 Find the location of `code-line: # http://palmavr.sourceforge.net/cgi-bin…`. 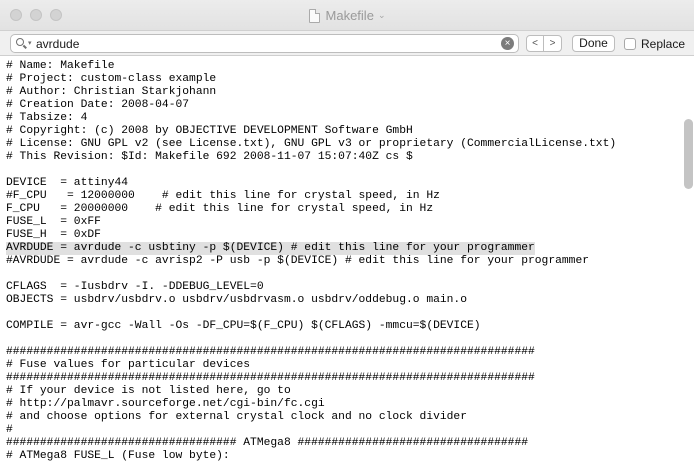

code-line: # http://palmavr.sourceforge.net/cgi-bin… is located at coordinates (165, 404).